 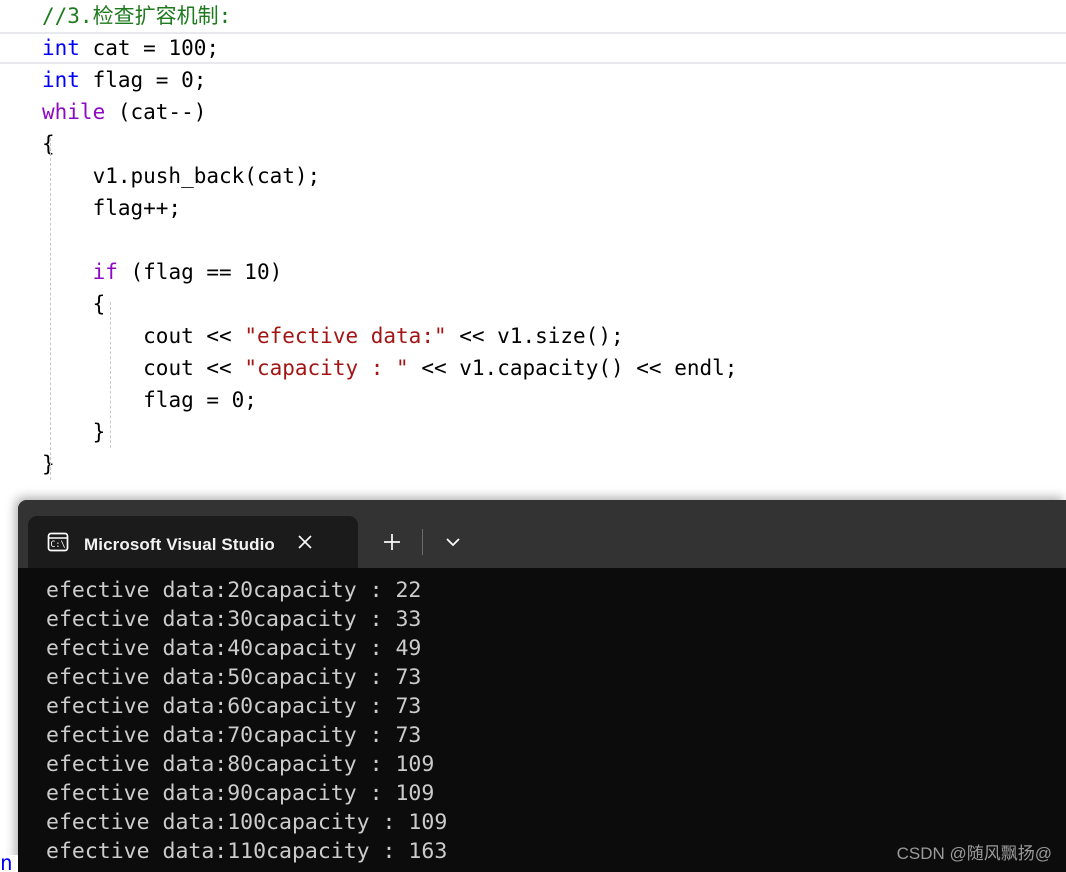 I want to click on code-token-plain: (cat--), so click(x=156, y=112).